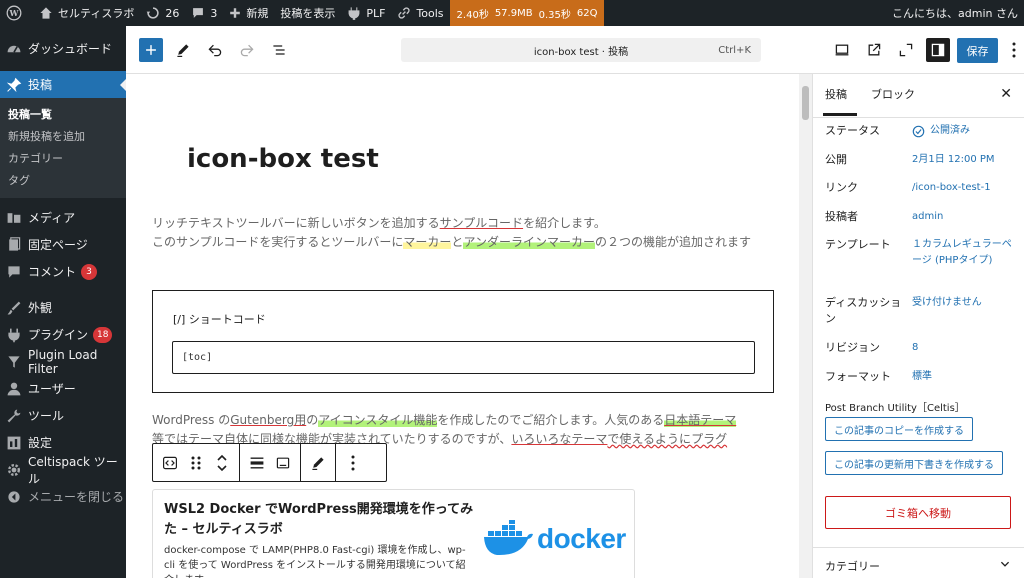  Describe the element at coordinates (86, 13) in the screenshot. I see `site-name-link: セルティスラボ` at that location.